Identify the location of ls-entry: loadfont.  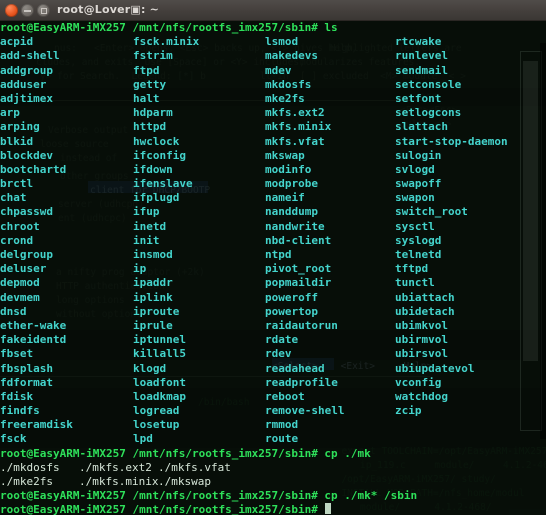
(159, 382).